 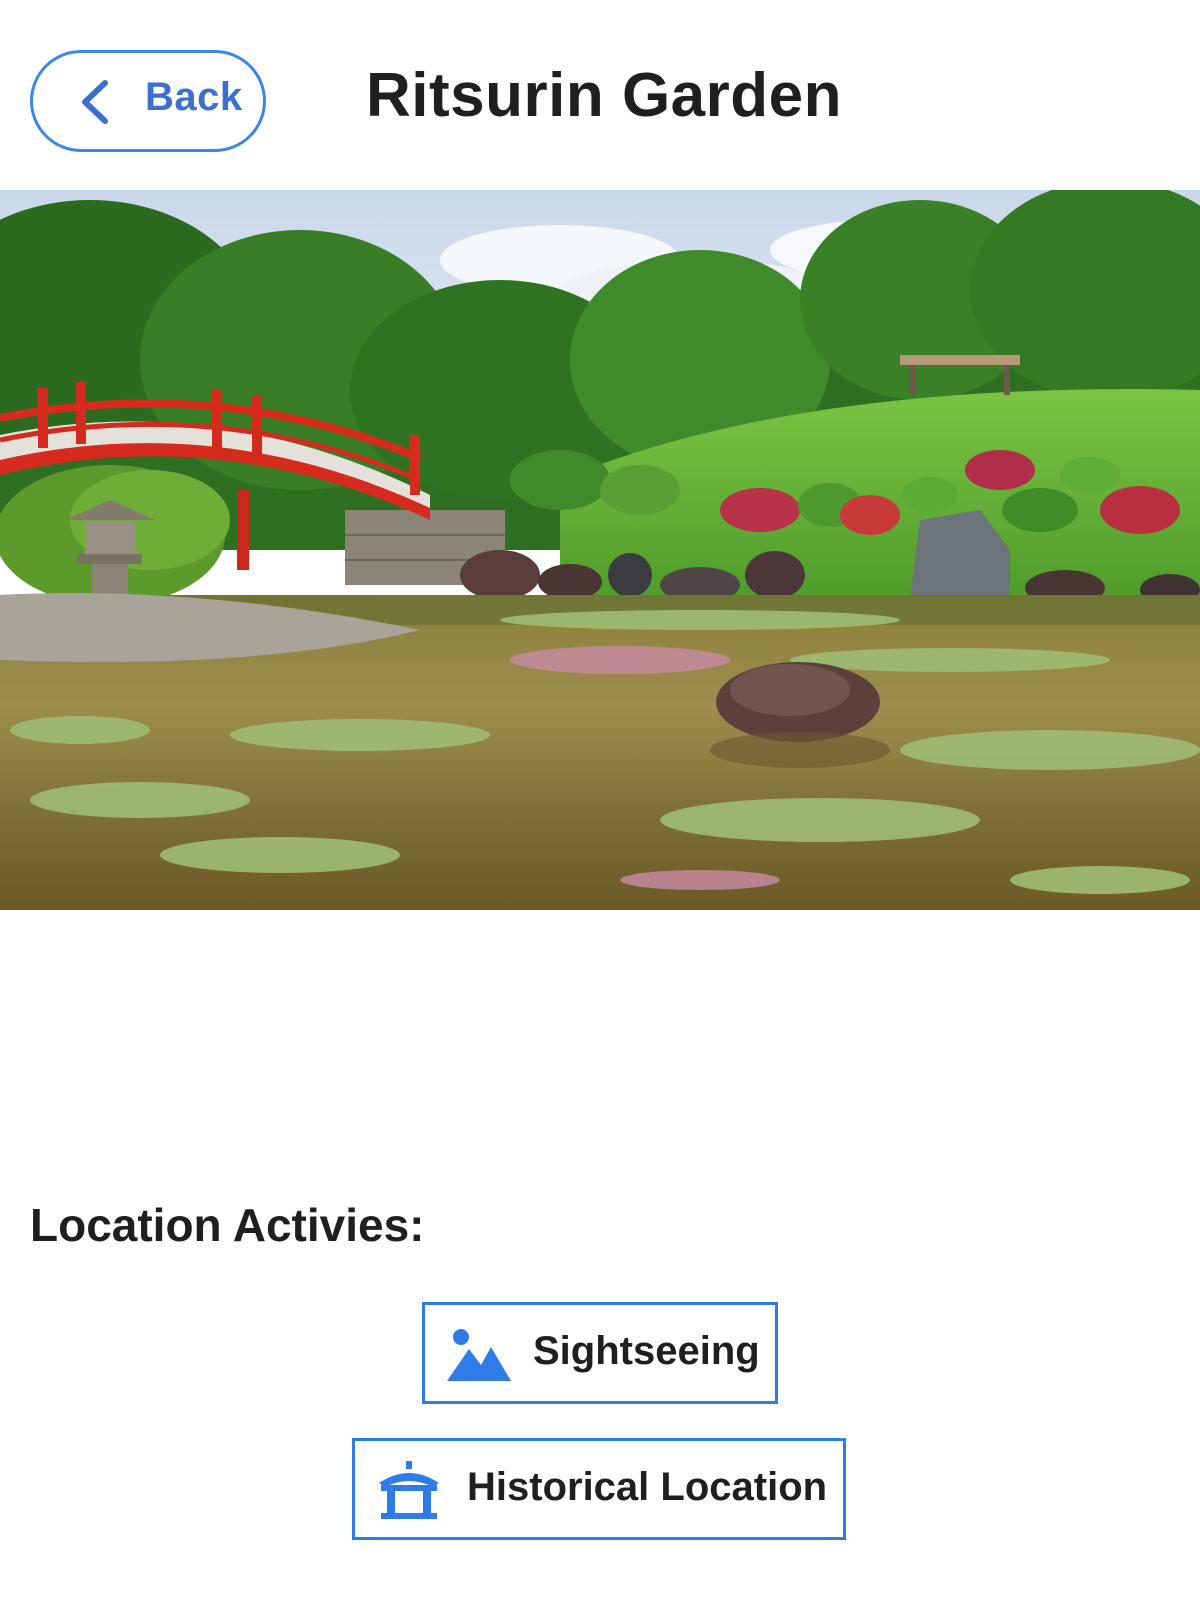 What do you see at coordinates (95, 102) in the screenshot?
I see `chevron-left-icon` at bounding box center [95, 102].